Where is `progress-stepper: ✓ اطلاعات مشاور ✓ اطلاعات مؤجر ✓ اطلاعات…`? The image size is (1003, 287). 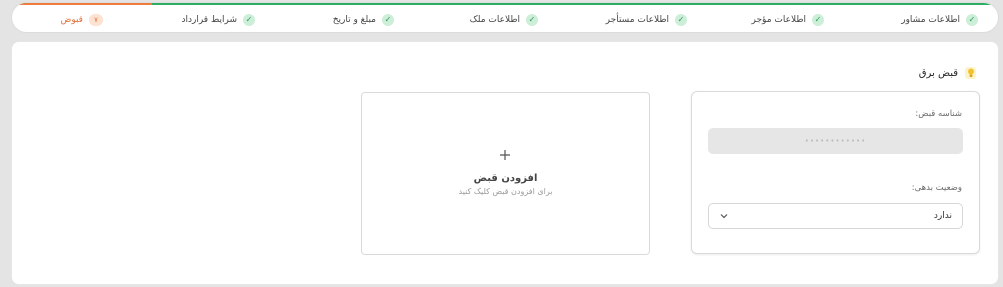
progress-stepper: ✓ اطلاعات مشاور ✓ اطلاعات مؤجر ✓ اطلاعات… is located at coordinates (505, 17).